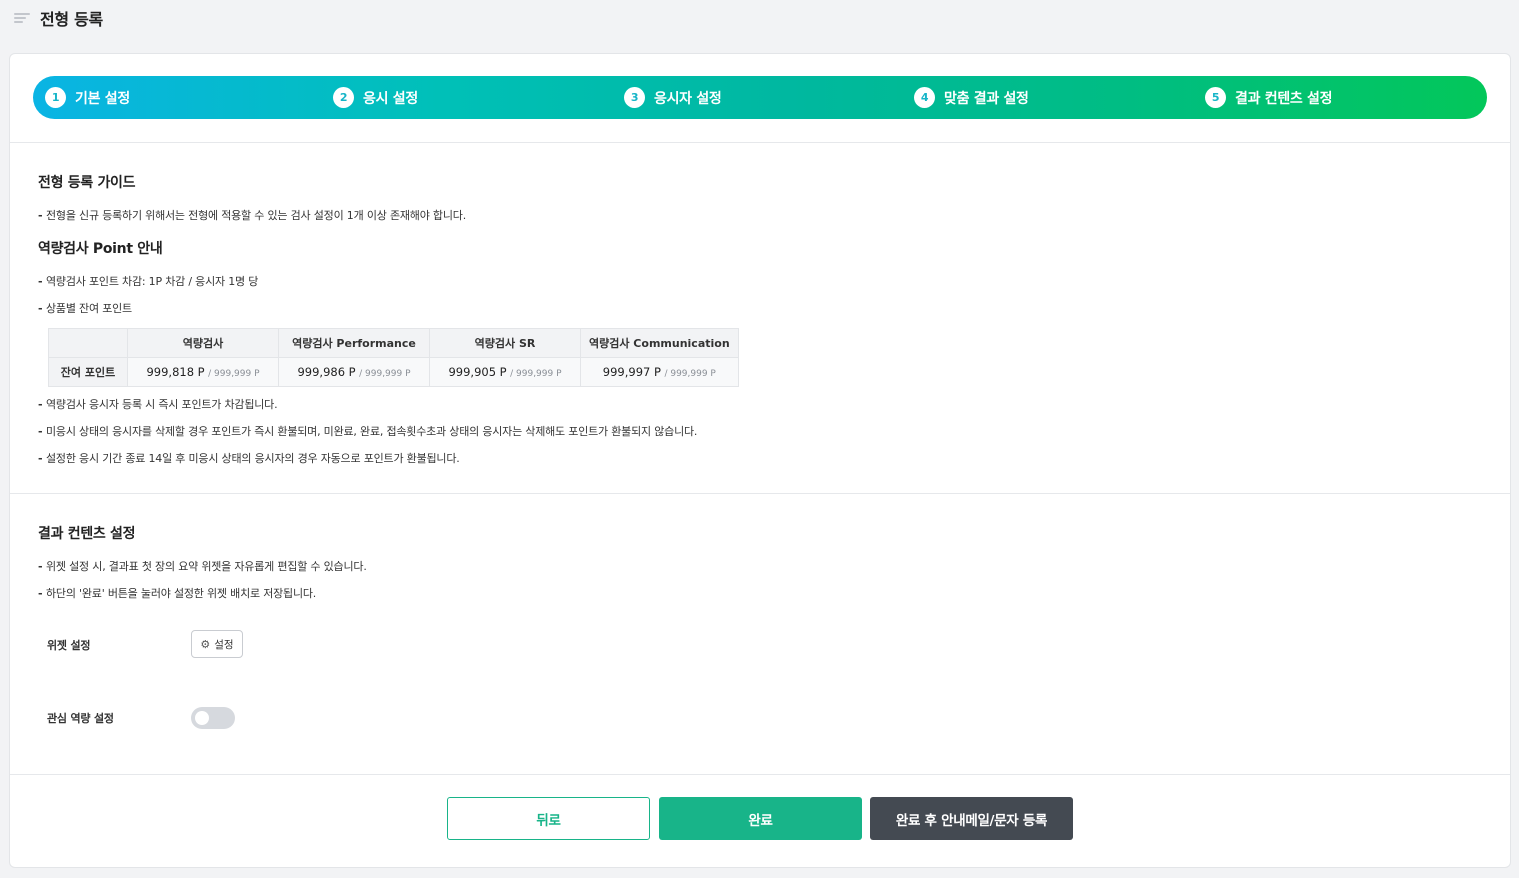  Describe the element at coordinates (390, 98) in the screenshot. I see `step-label: 응시 설정` at that location.